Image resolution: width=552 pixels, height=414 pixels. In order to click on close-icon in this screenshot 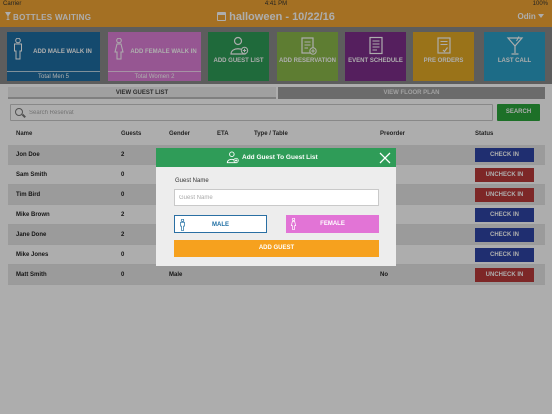, I will do `click(385, 157)`.